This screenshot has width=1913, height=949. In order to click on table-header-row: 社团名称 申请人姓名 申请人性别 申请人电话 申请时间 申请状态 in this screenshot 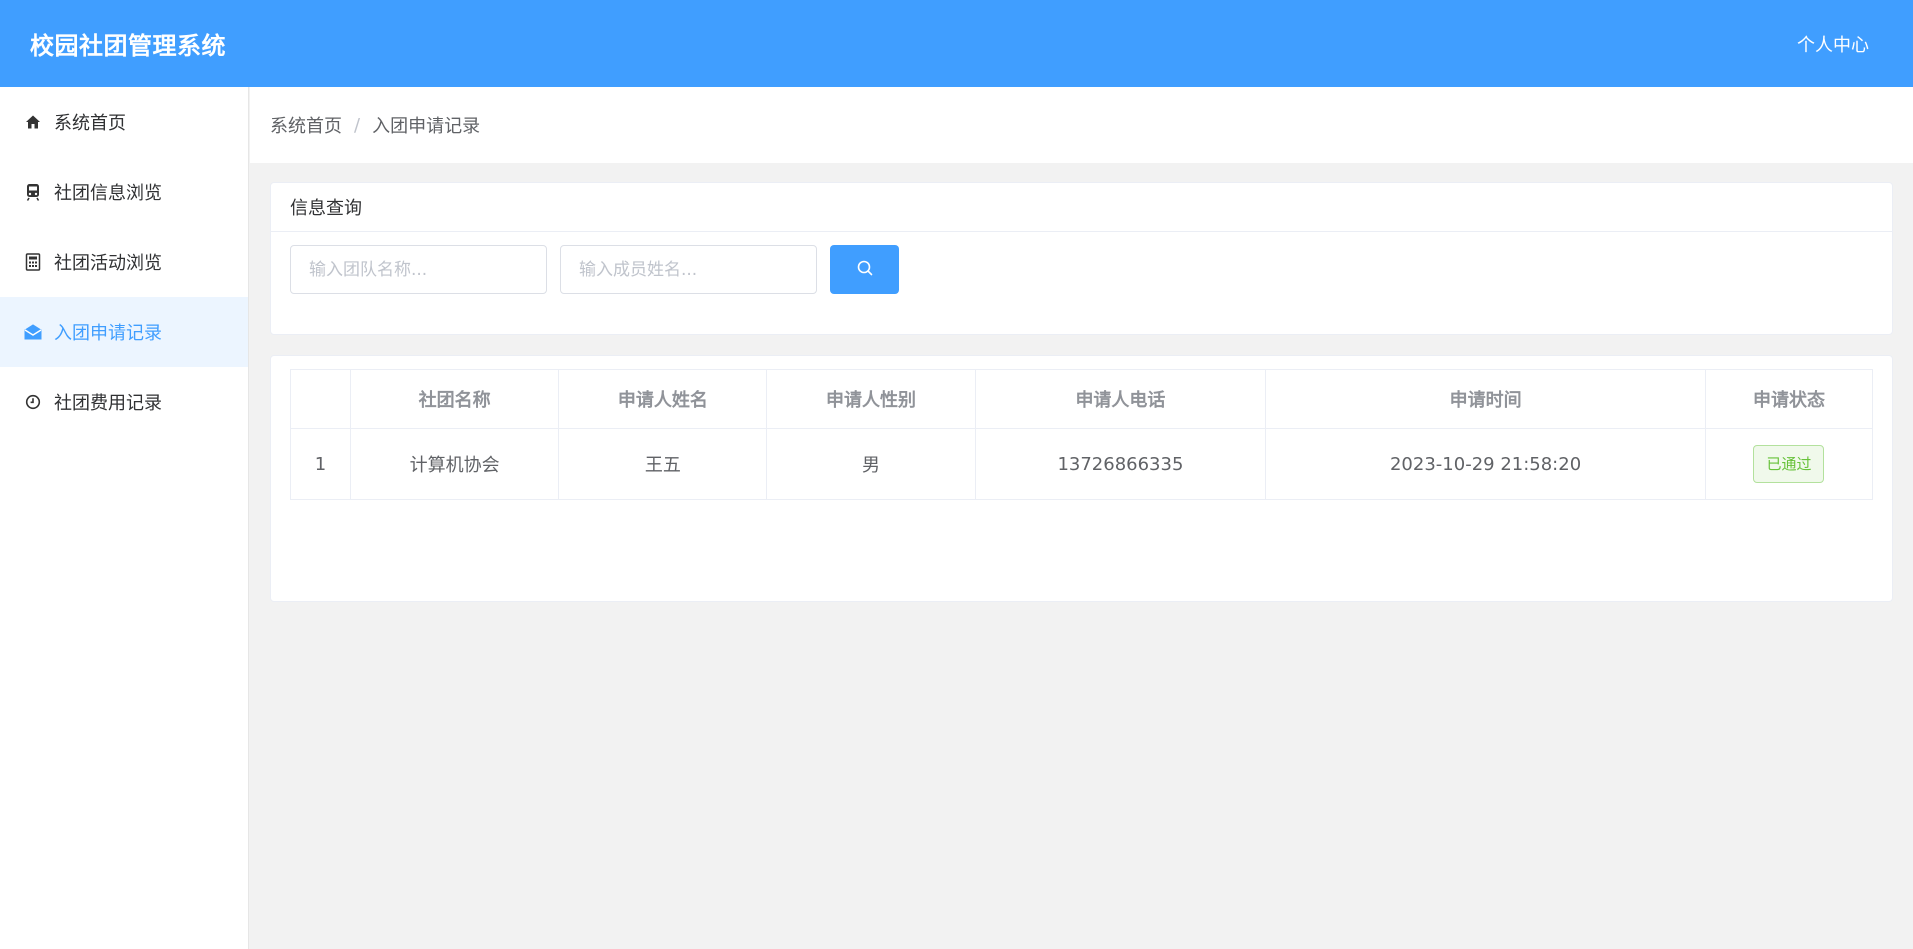, I will do `click(1082, 399)`.